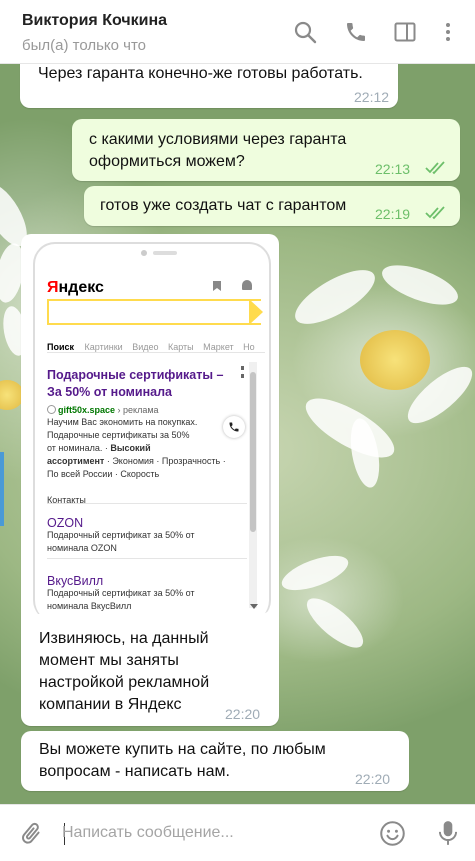  I want to click on tab-market: Маркет, so click(218, 347).